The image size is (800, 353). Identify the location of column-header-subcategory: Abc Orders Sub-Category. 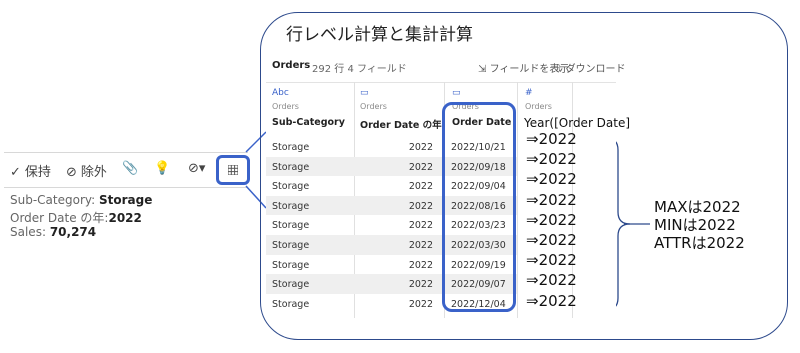
(312, 109).